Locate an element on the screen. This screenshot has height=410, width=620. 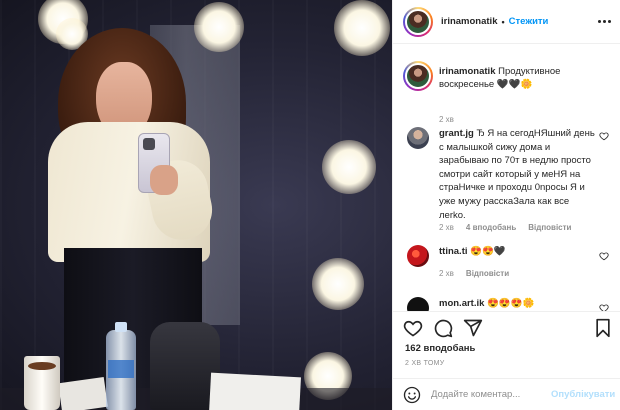
author-avatar is located at coordinates (418, 21).